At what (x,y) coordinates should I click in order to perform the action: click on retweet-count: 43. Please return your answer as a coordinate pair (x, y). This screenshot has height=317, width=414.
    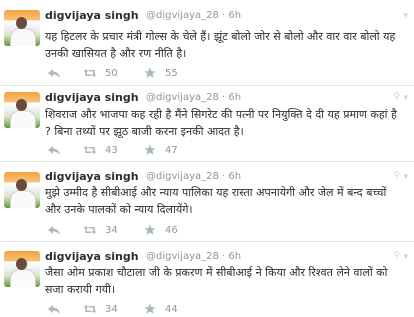
    Looking at the image, I should click on (111, 150).